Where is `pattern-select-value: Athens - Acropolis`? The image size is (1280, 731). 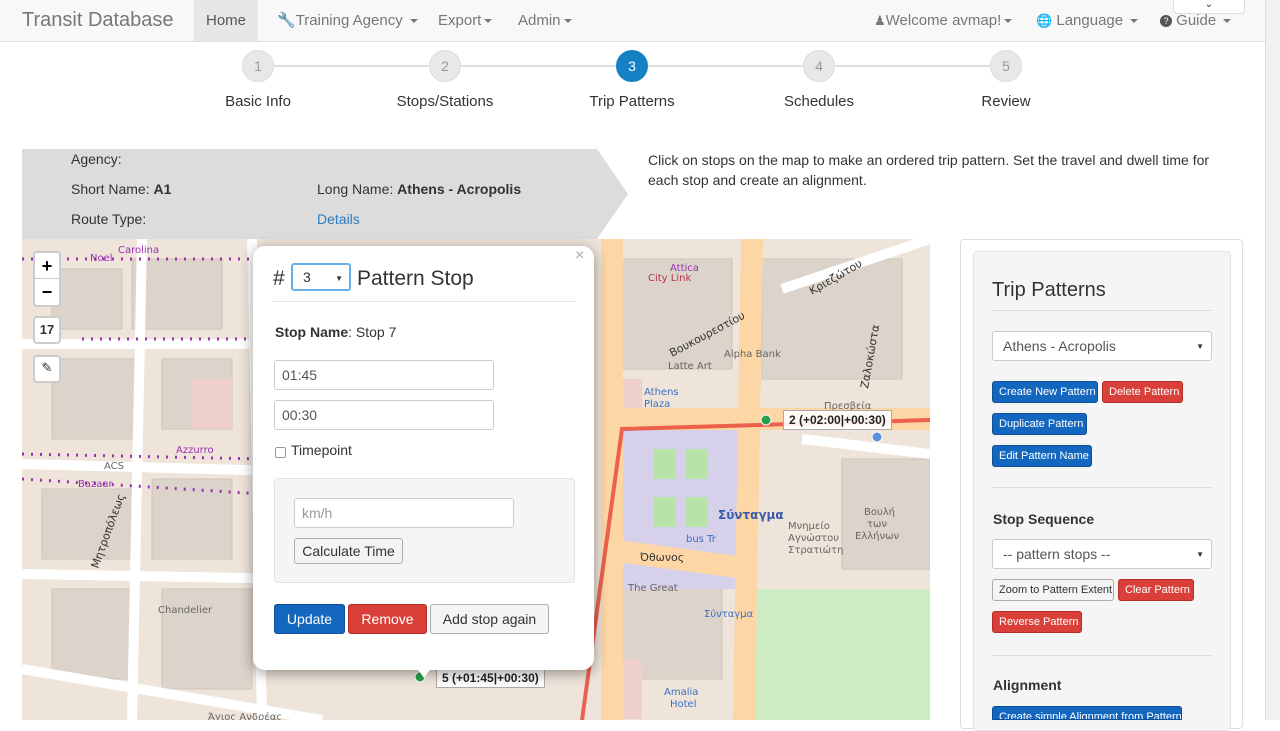
pattern-select-value: Athens - Acropolis is located at coordinates (1059, 346).